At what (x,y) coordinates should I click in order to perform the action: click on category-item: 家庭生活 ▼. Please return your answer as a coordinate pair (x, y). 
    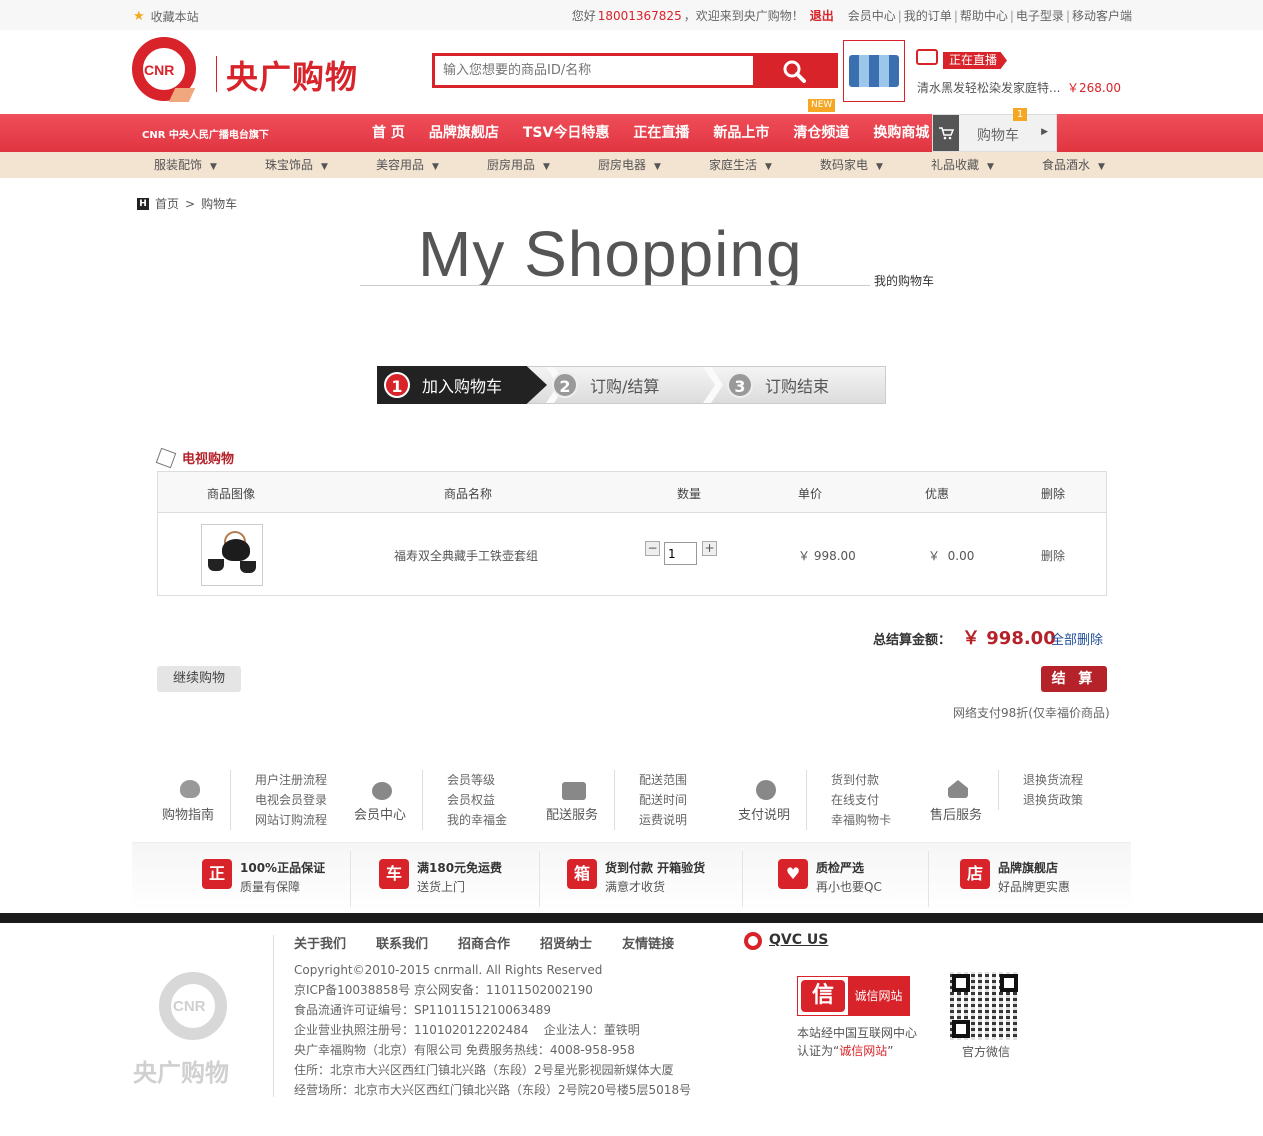
    Looking at the image, I should click on (753, 166).